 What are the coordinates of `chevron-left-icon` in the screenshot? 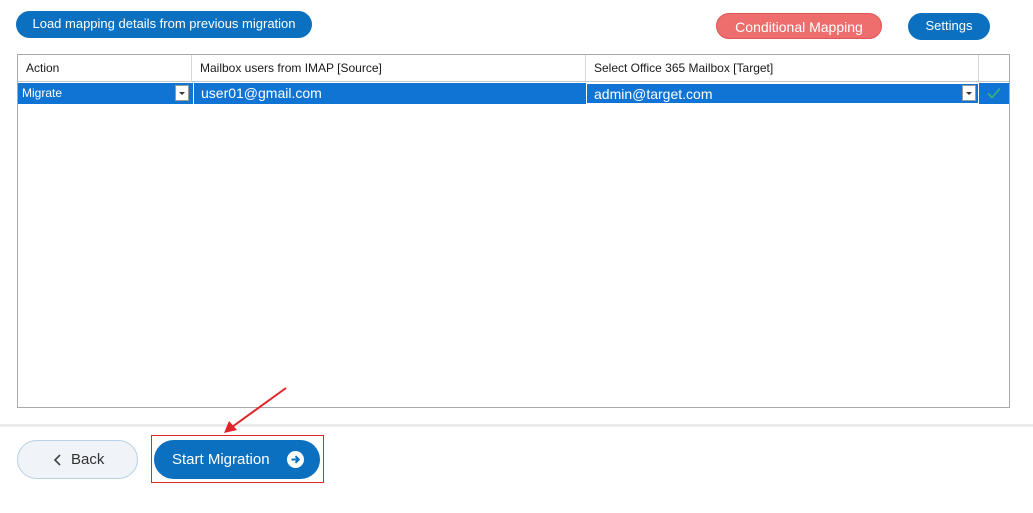 It's located at (57, 460).